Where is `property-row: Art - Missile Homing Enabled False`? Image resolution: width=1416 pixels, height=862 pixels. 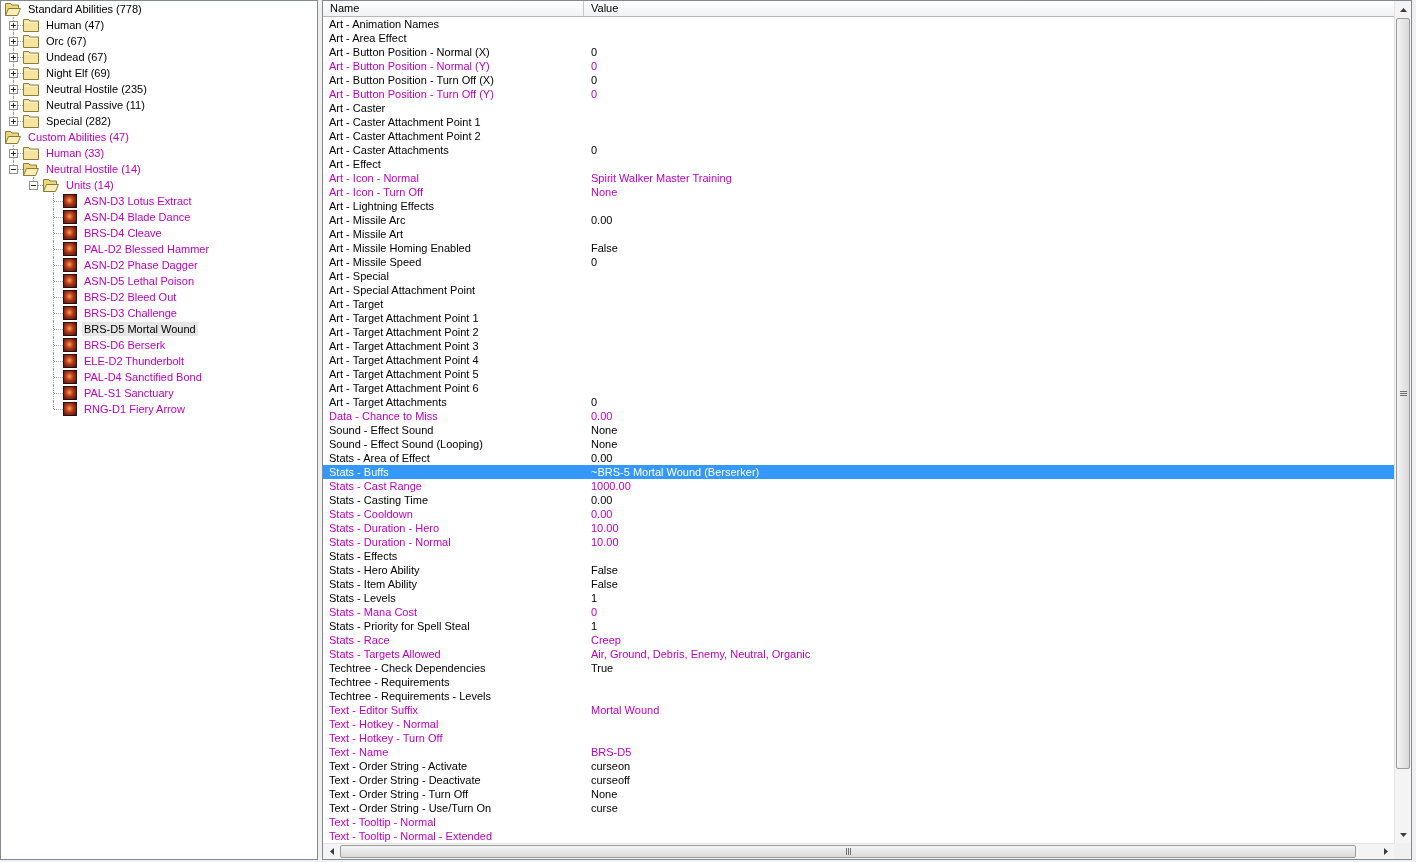
property-row: Art - Missile Homing Enabled False is located at coordinates (858, 248).